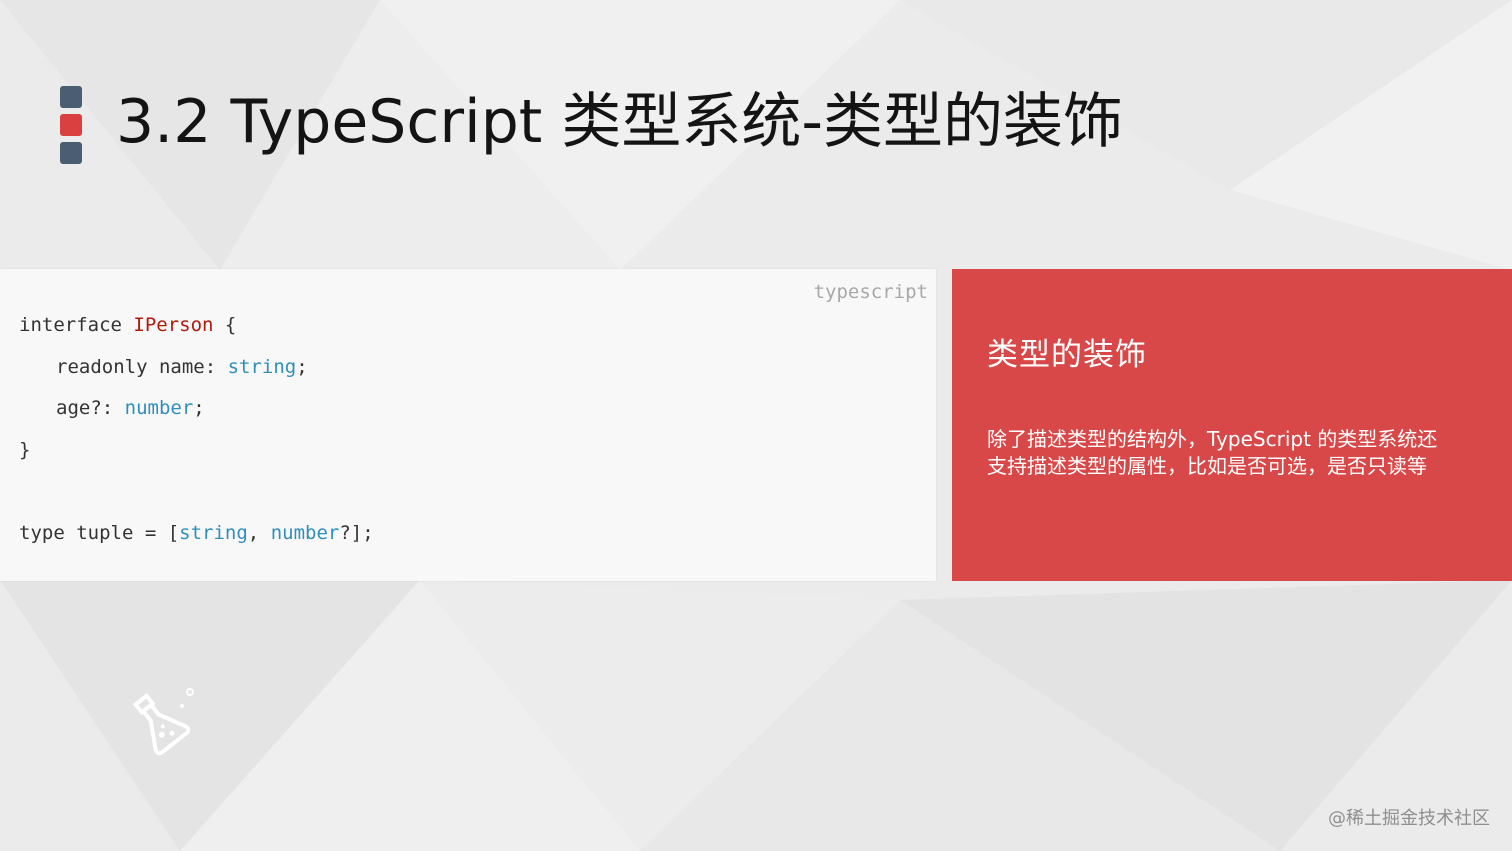  Describe the element at coordinates (99, 532) in the screenshot. I see `code-token: type tuple = [` at that location.